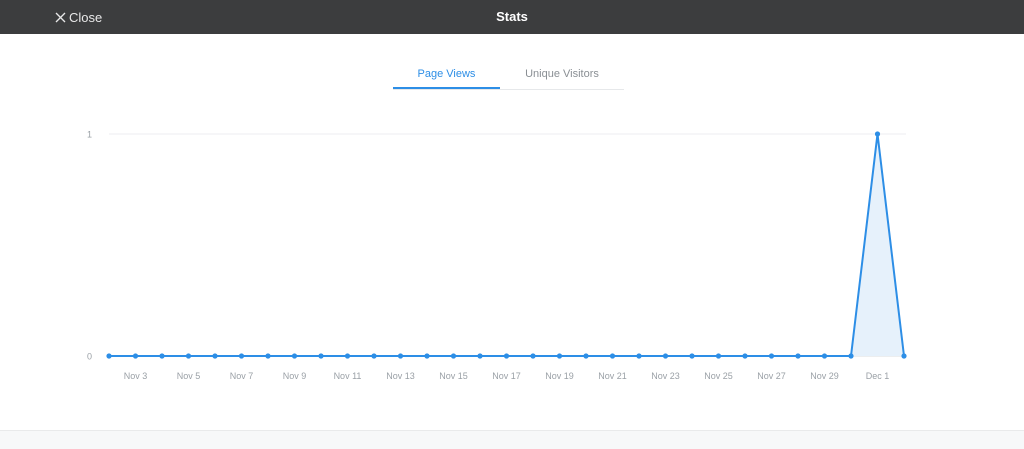  I want to click on x-tick-label: Nov 25, so click(718, 376).